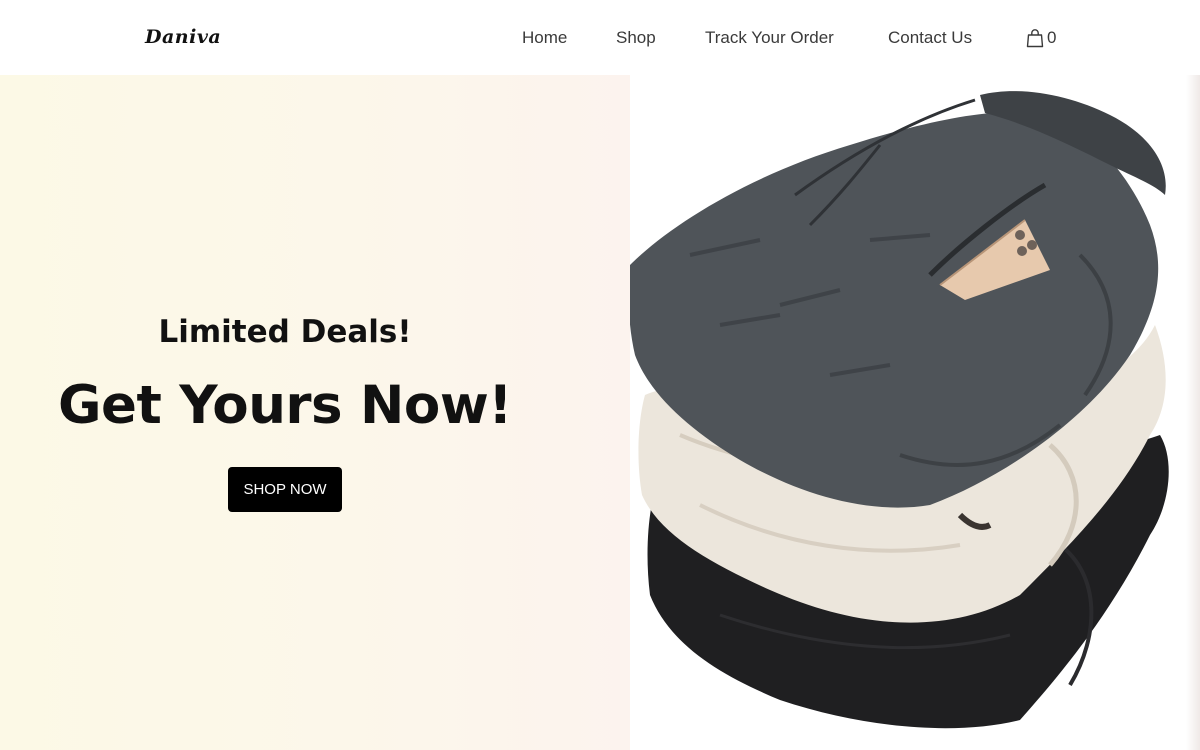 Image resolution: width=1200 pixels, height=750 pixels. What do you see at coordinates (285, 405) in the screenshot?
I see `hero-headline: Get Yours Now!` at bounding box center [285, 405].